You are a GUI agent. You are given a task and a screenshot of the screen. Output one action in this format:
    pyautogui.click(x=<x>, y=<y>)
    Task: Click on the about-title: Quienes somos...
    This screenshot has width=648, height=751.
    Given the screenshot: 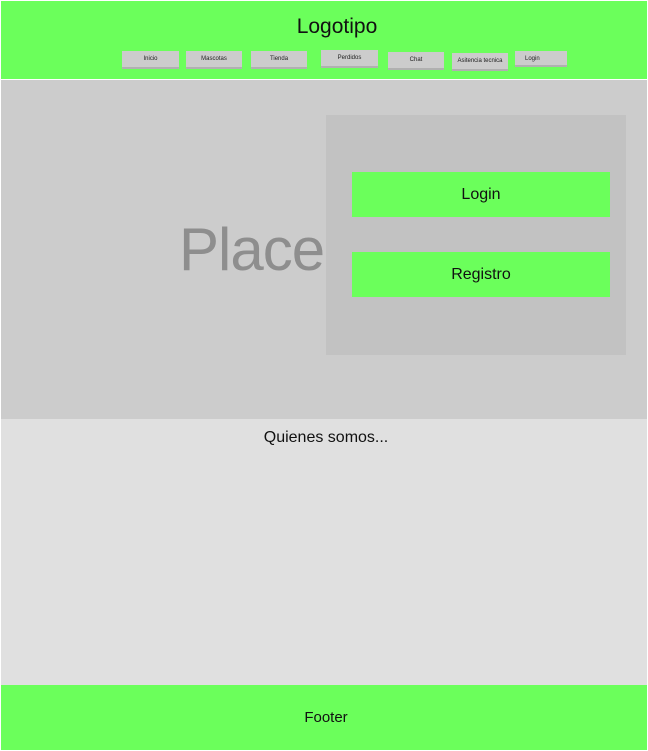 What is the action you would take?
    pyautogui.click(x=326, y=437)
    